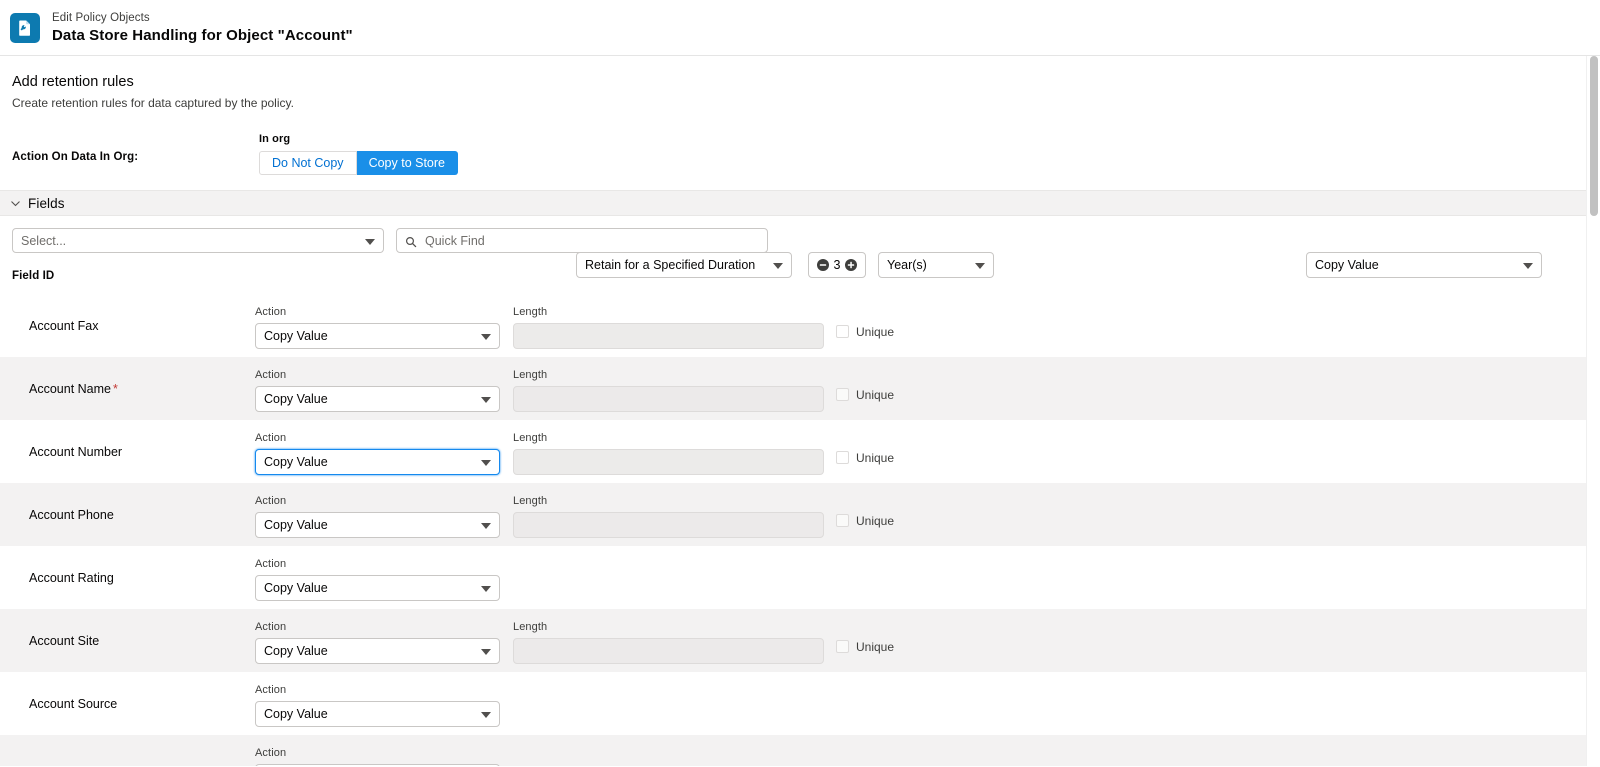  I want to click on retention-mode-value: Retain for a Specified Duration, so click(670, 265).